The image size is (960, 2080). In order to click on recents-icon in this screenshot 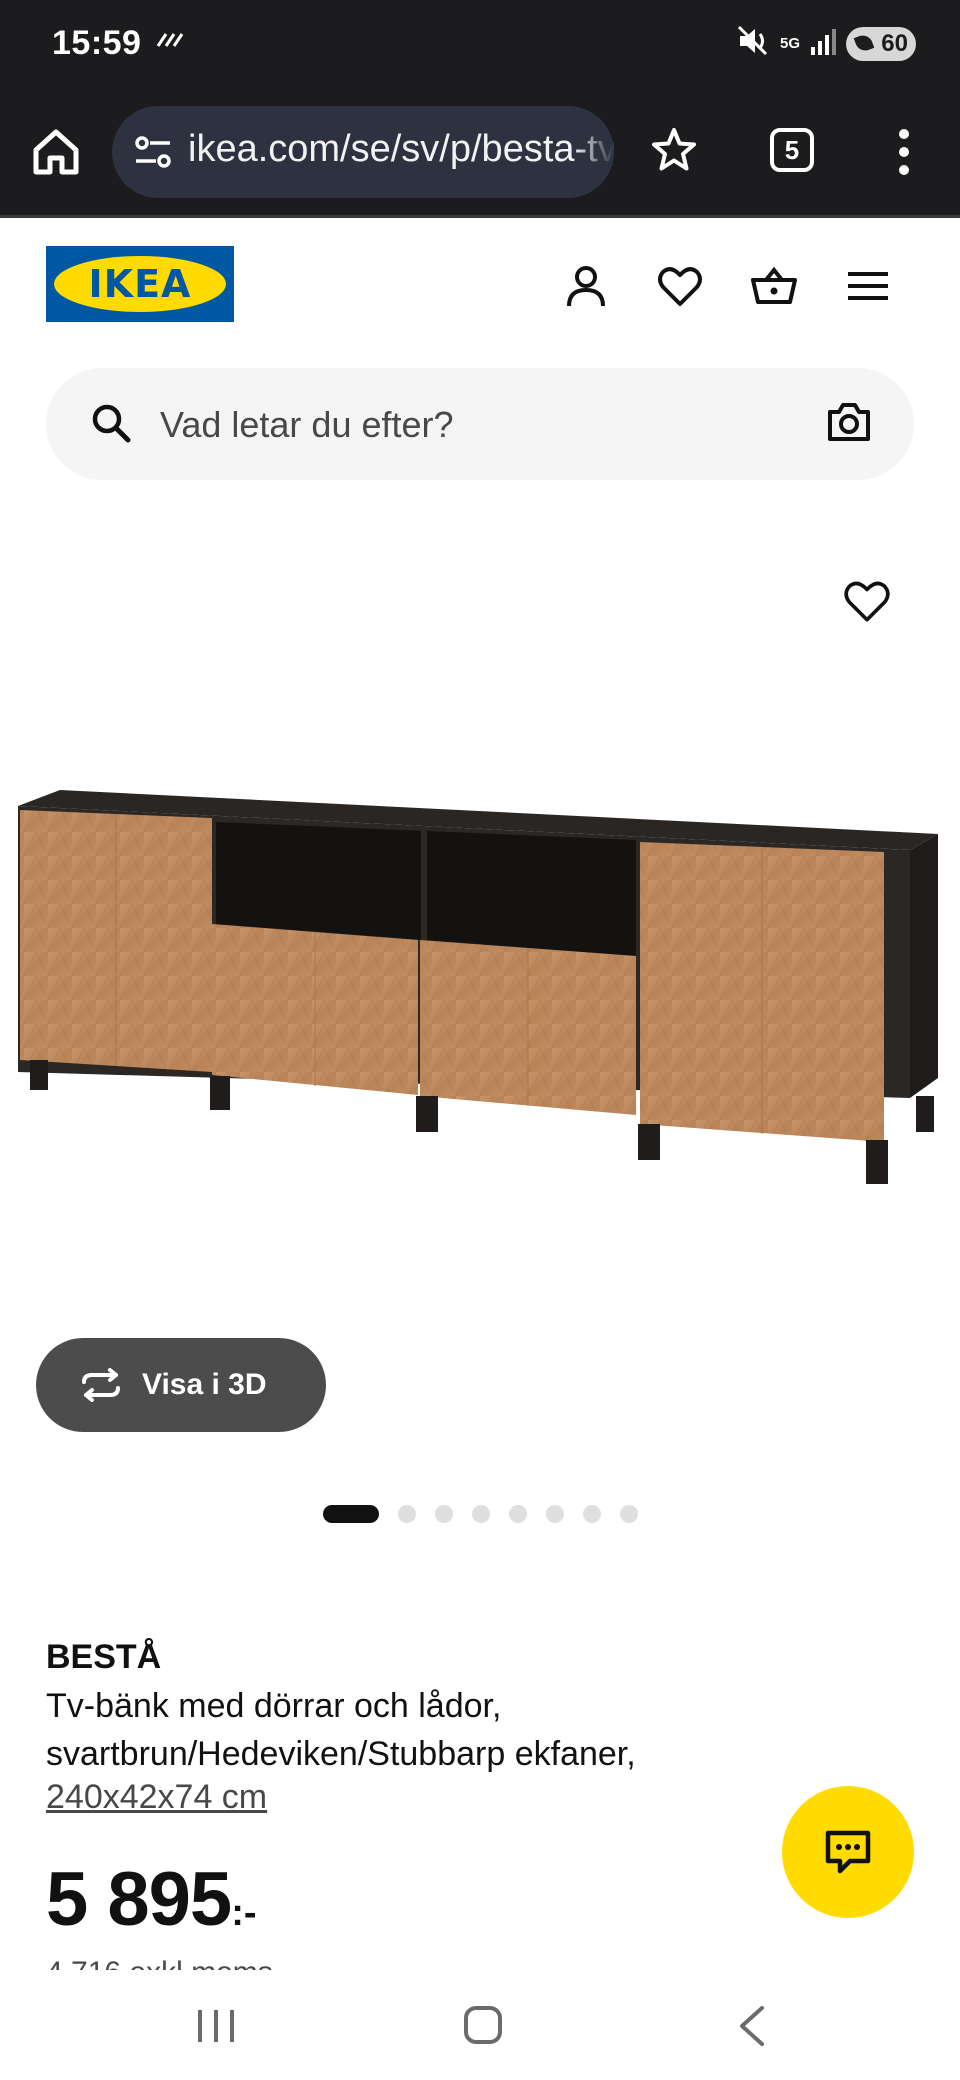, I will do `click(216, 2026)`.